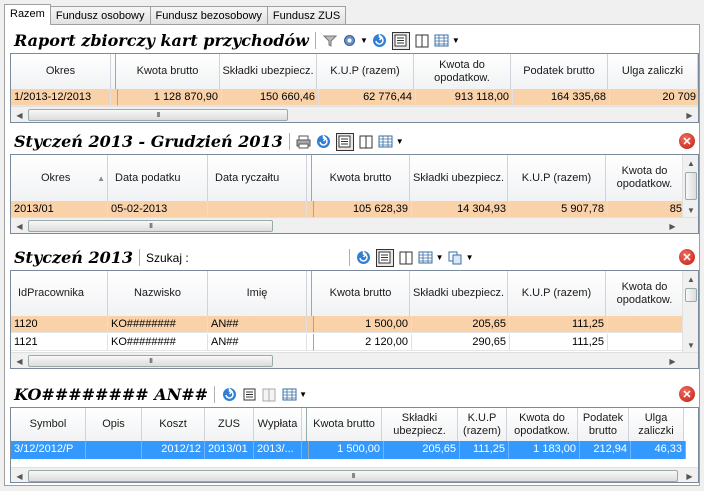  Describe the element at coordinates (464, 97) in the screenshot. I see `cell: 913 118,00` at that location.